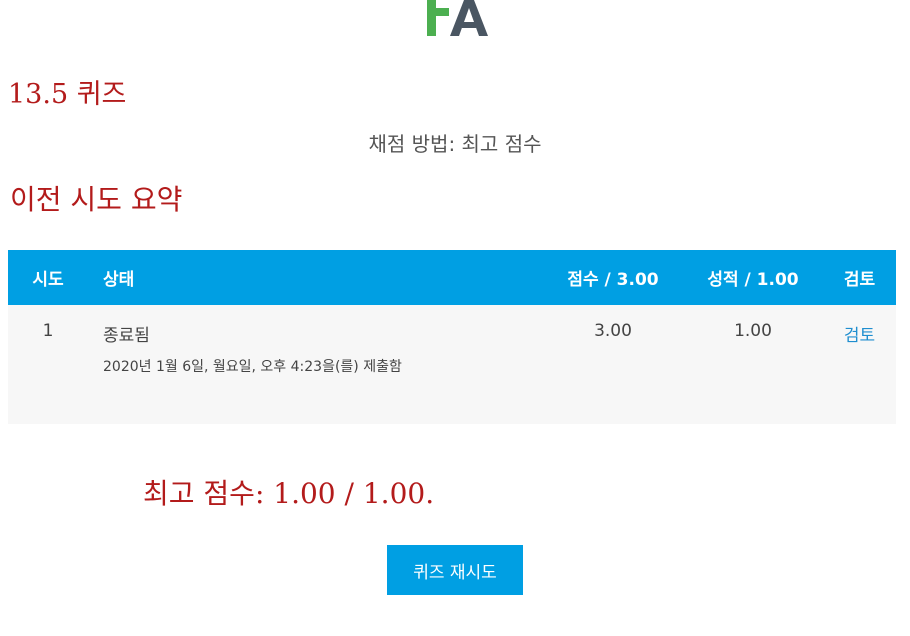 The width and height of the screenshot is (910, 636). I want to click on attempt-number: 1, so click(48, 364).